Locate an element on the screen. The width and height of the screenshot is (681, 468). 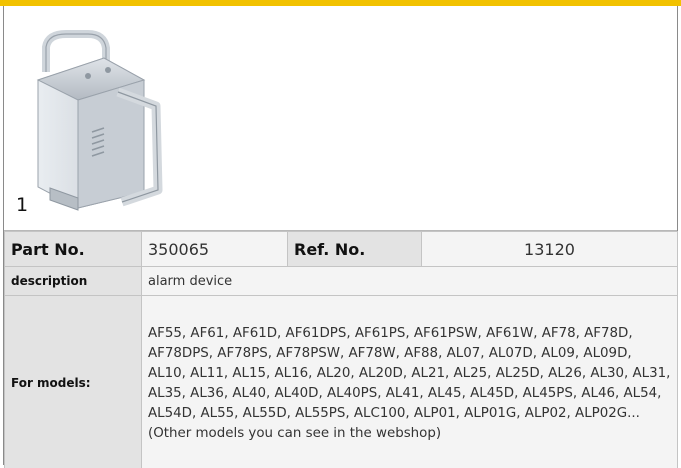
part-no-value: 350065 is located at coordinates (214, 249).